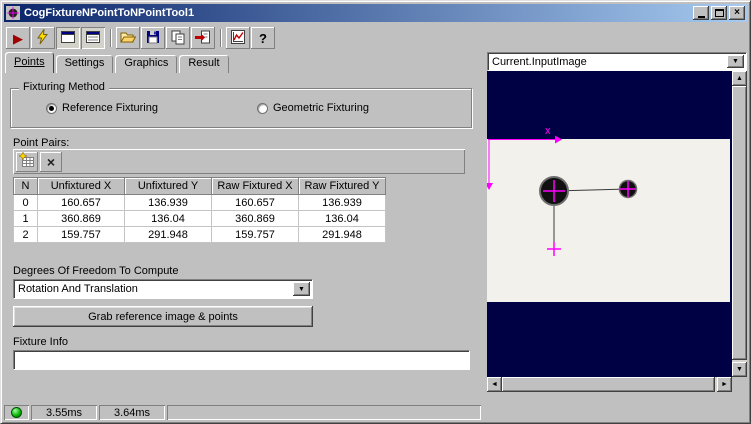 The width and height of the screenshot is (751, 424). Describe the element at coordinates (41, 342) in the screenshot. I see `fixture-info-label: Fixture Info` at that location.